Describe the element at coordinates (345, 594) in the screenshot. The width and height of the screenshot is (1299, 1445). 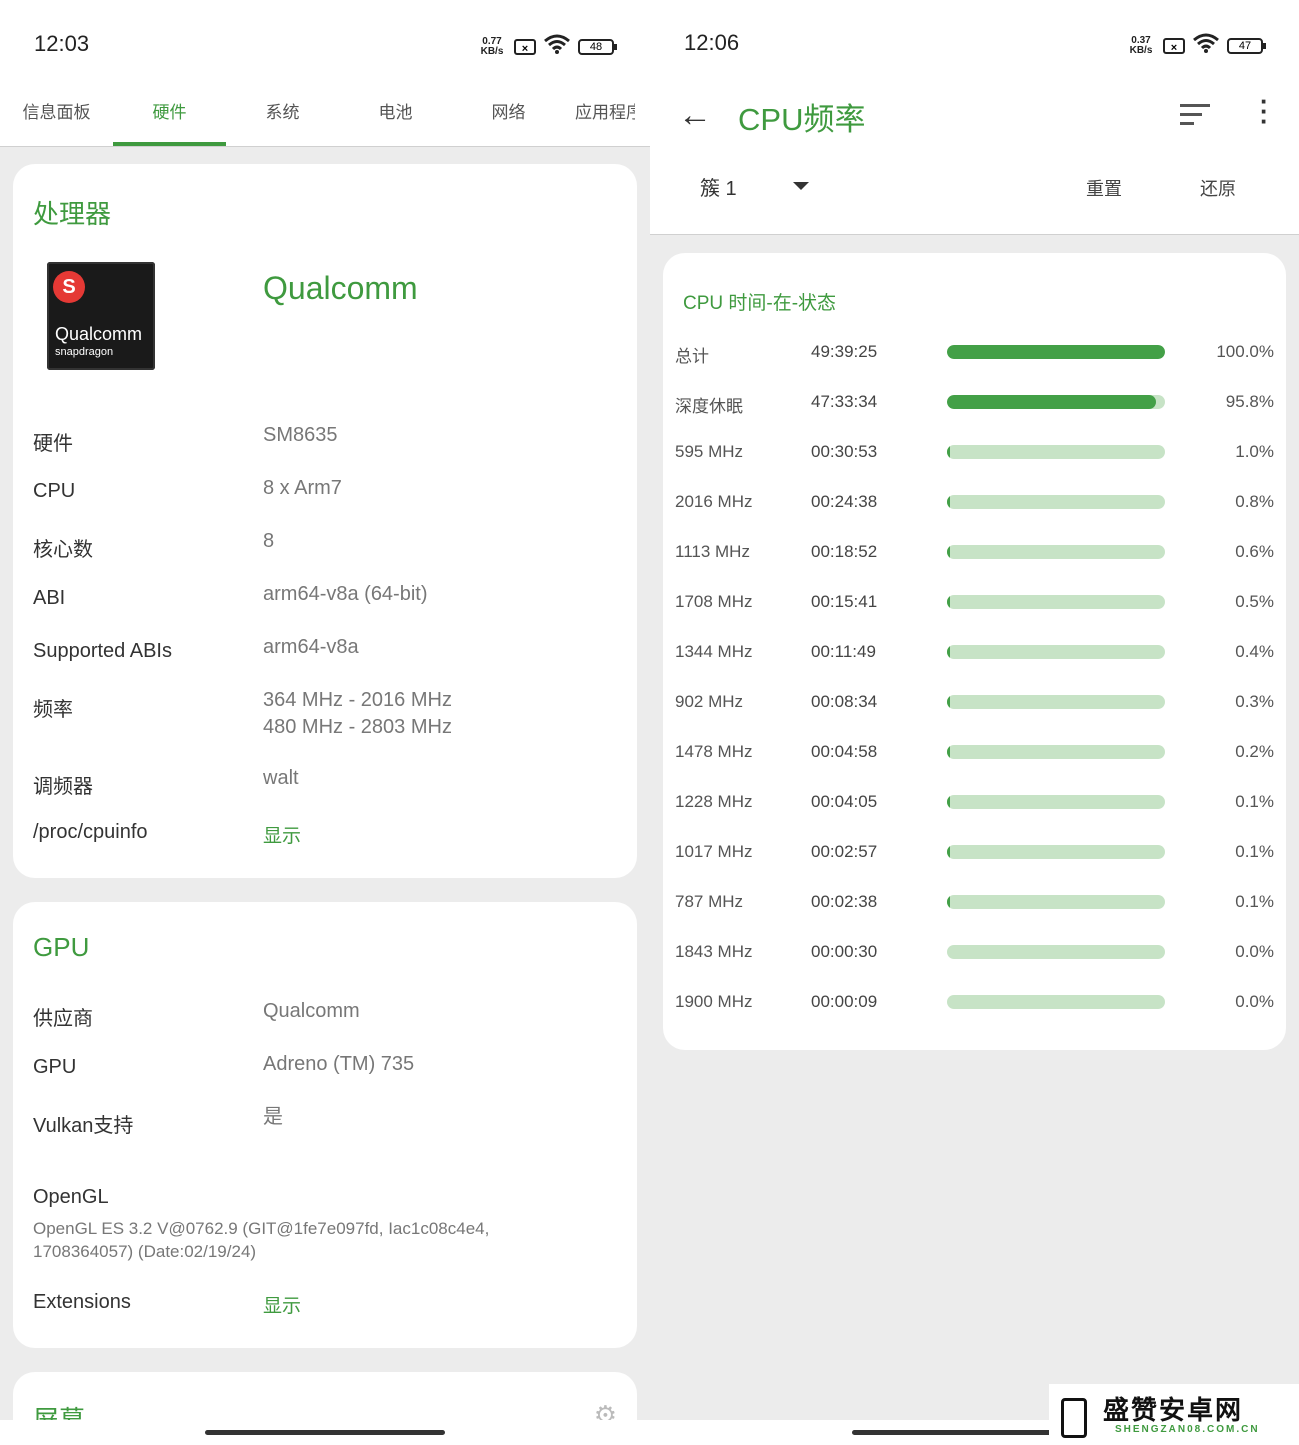
I see `abi-value: arm64-v8a (64-bit)` at that location.